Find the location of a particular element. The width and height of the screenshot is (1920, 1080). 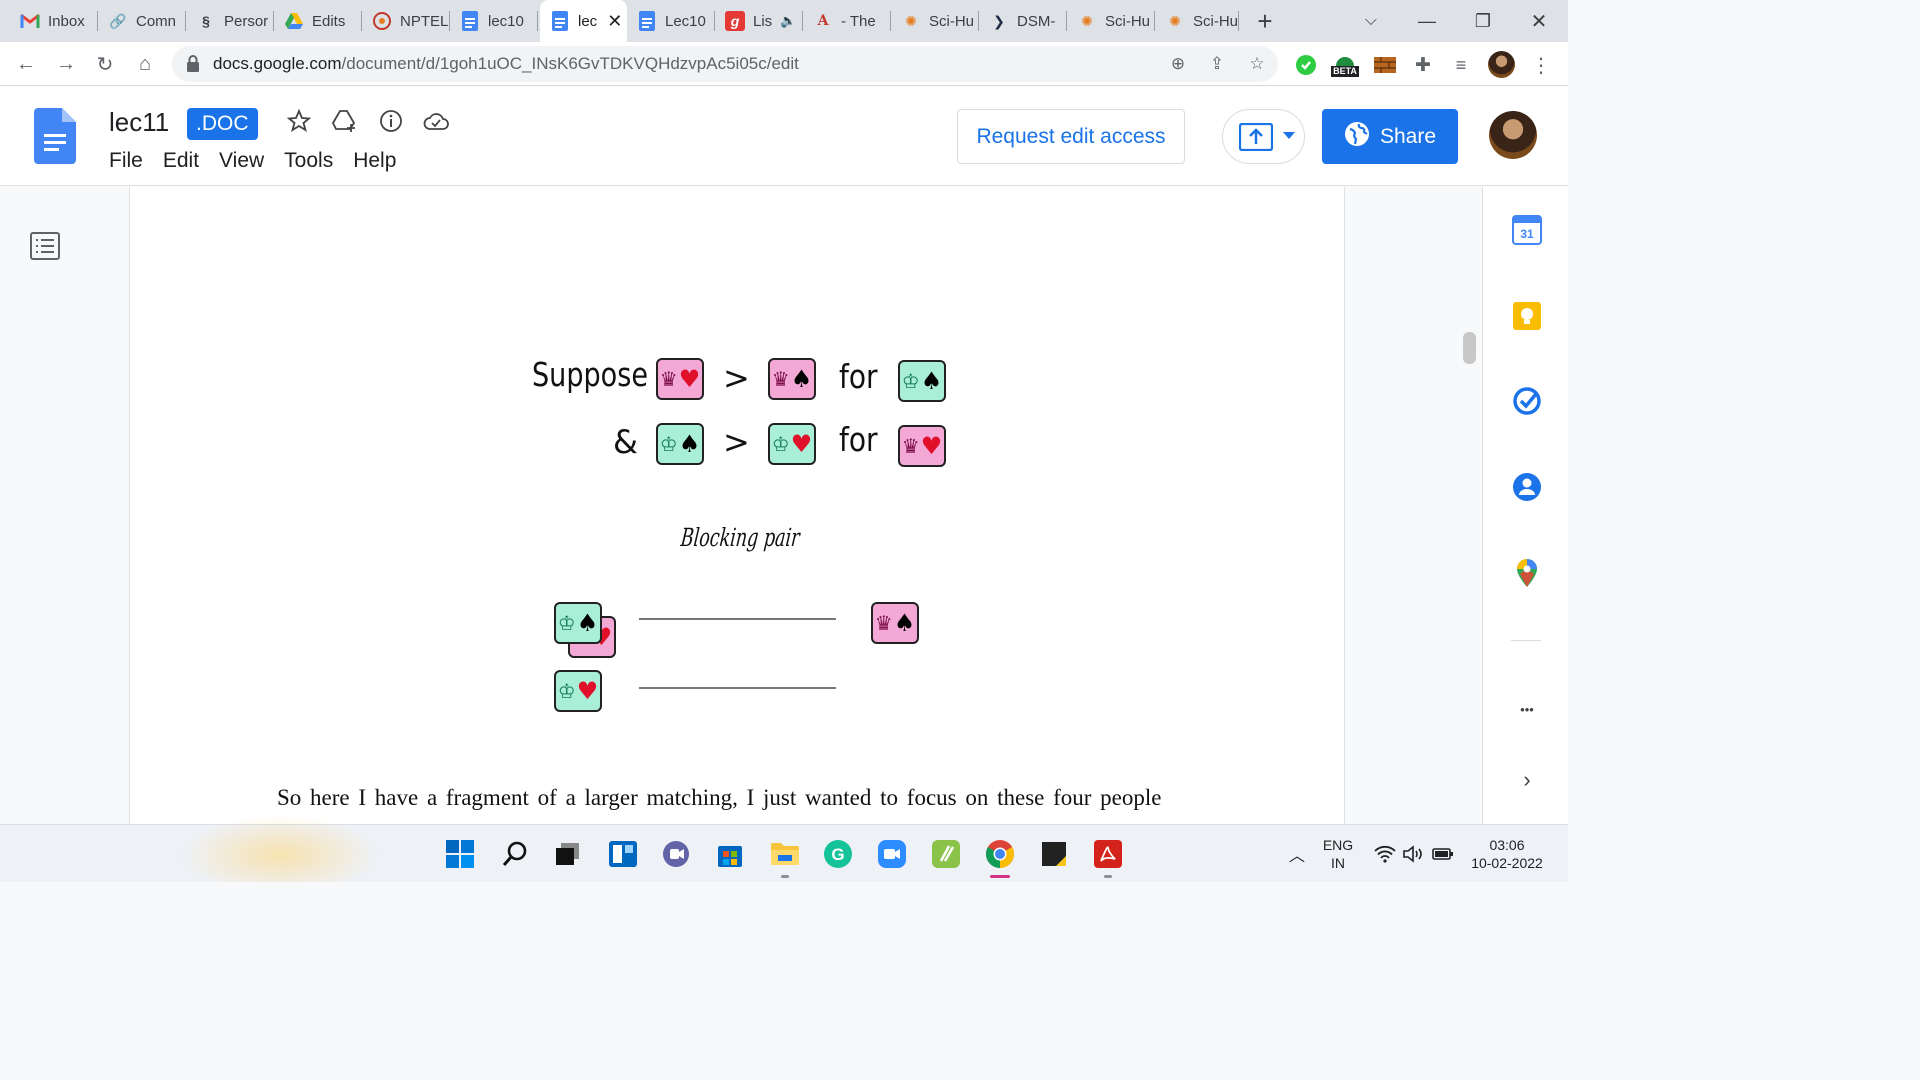

battery-icon is located at coordinates (1443, 854).